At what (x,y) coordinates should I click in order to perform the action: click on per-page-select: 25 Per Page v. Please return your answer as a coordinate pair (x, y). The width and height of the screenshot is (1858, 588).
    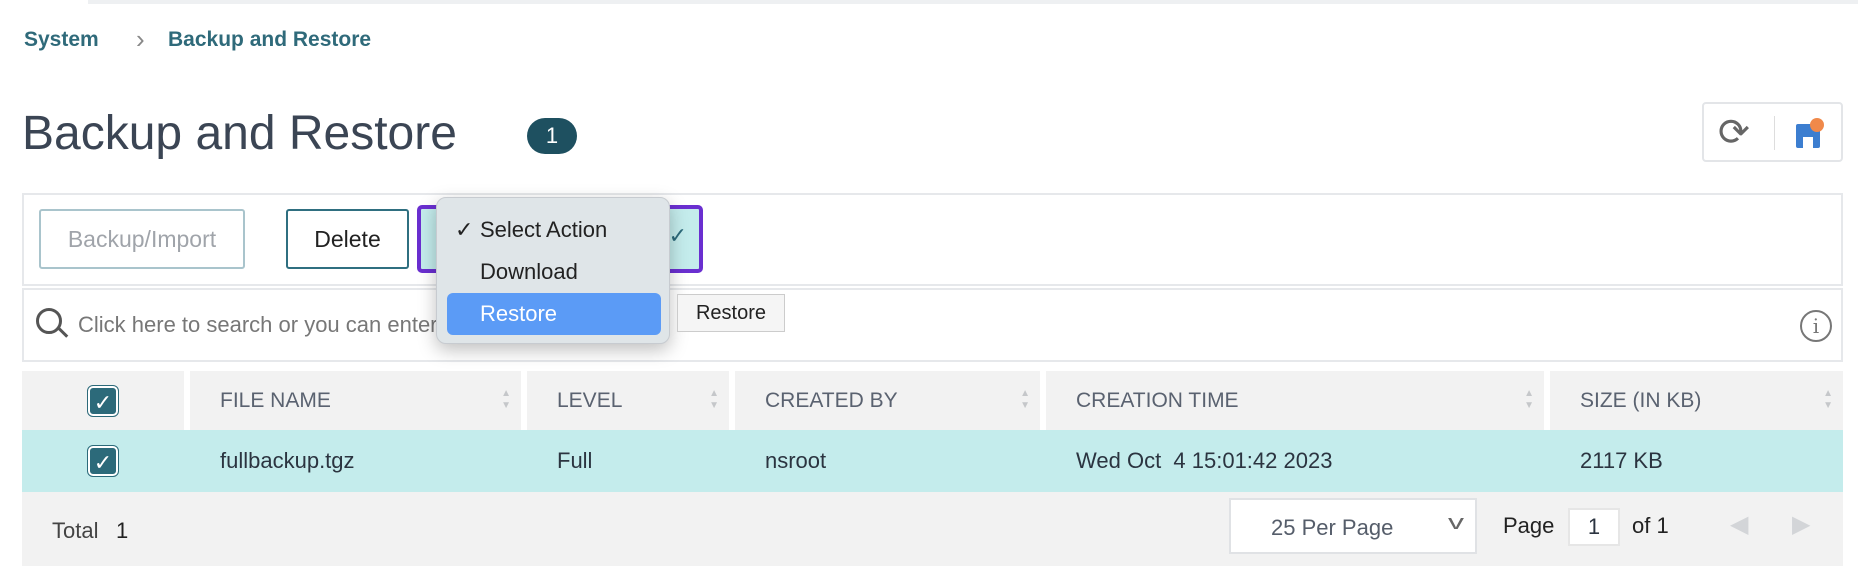
    Looking at the image, I should click on (1353, 526).